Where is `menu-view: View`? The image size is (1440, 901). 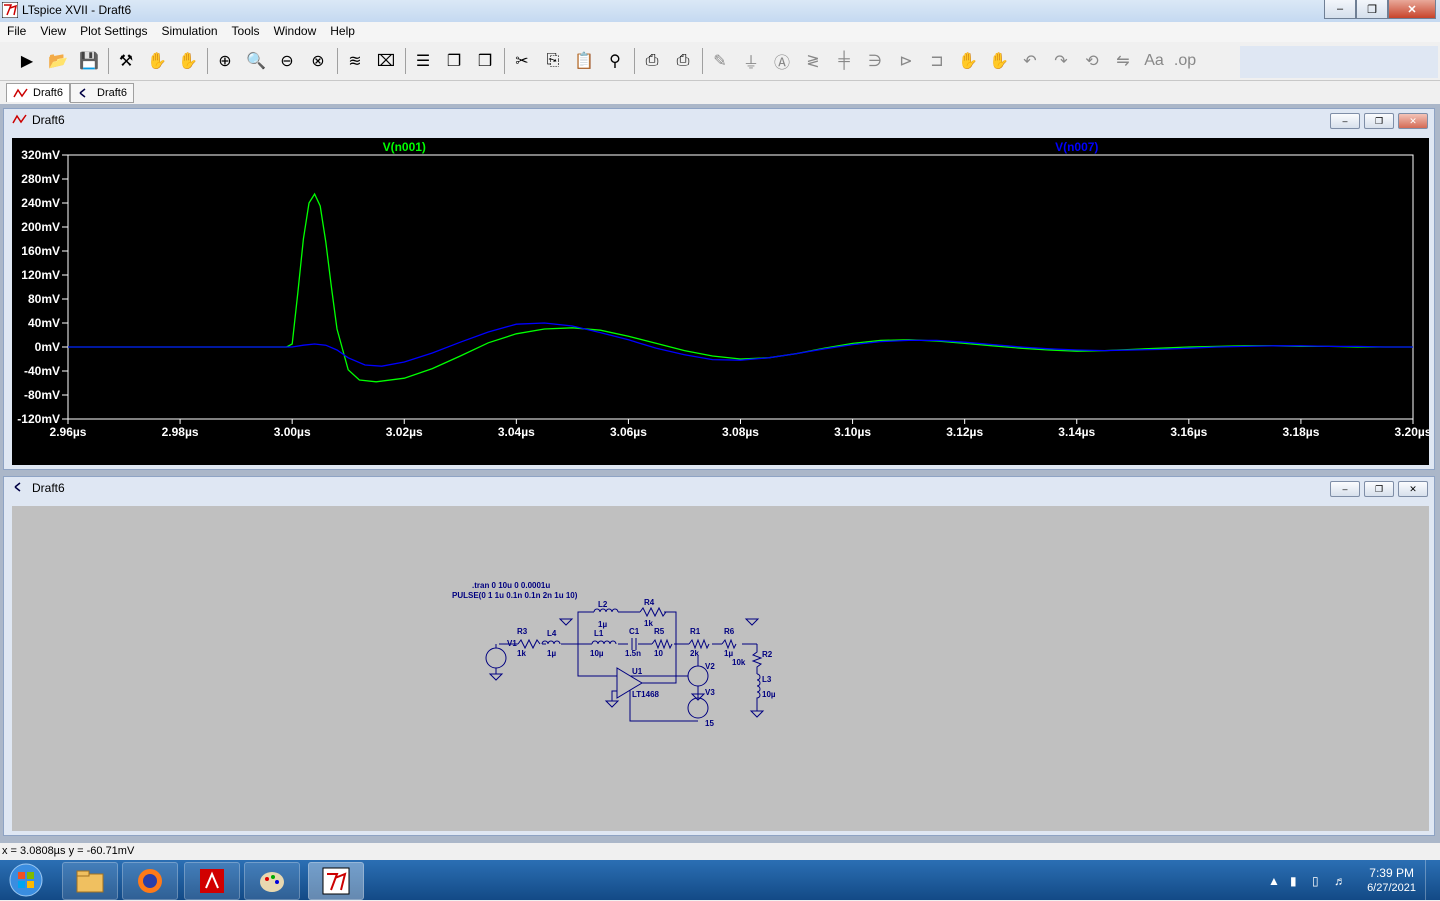
menu-view: View is located at coordinates (53, 32).